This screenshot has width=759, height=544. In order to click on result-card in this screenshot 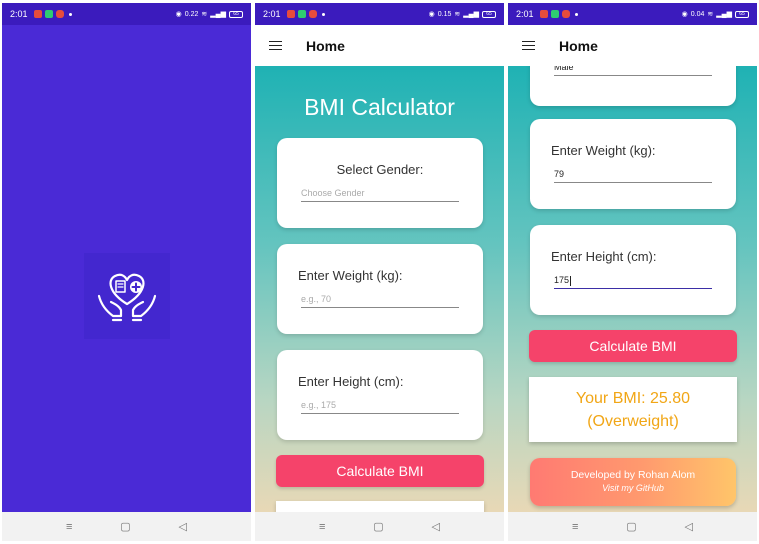, I will do `click(380, 506)`.